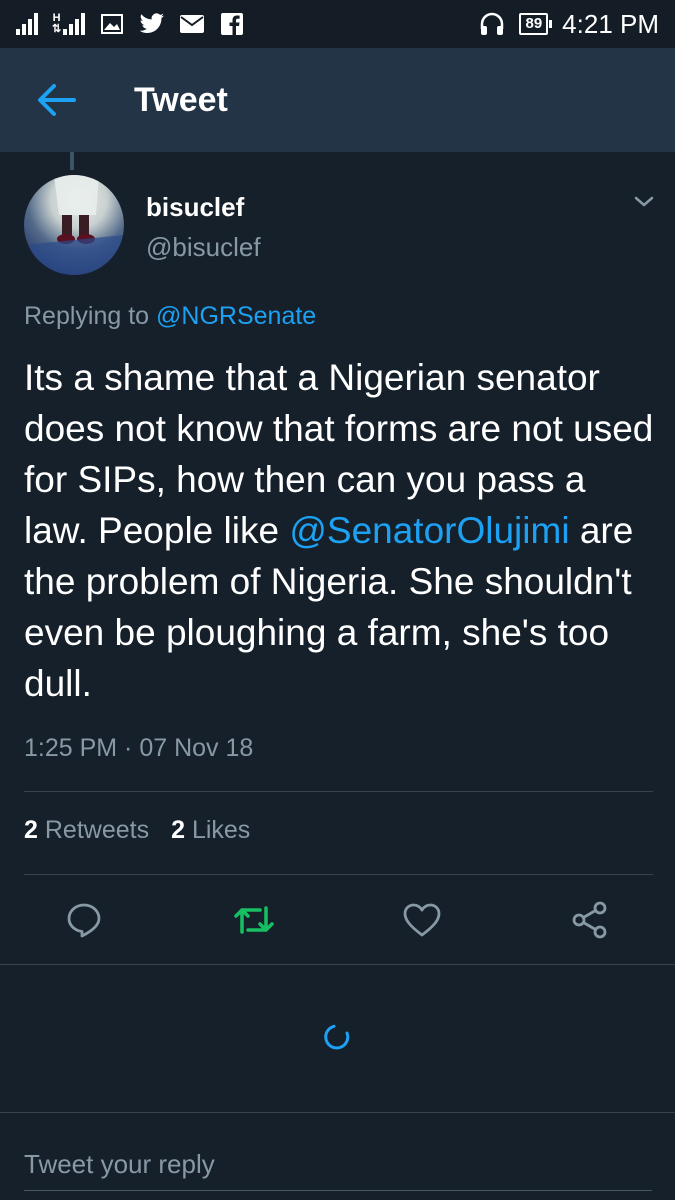 Image resolution: width=675 pixels, height=1200 pixels. What do you see at coordinates (112, 24) in the screenshot?
I see `gallery-icon` at bounding box center [112, 24].